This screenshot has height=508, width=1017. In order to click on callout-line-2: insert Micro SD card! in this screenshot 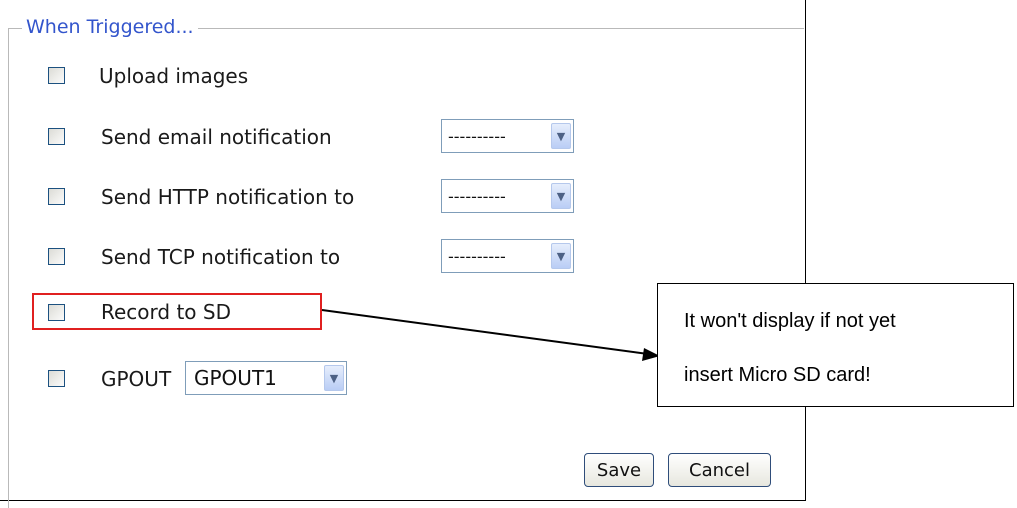, I will do `click(777, 375)`.